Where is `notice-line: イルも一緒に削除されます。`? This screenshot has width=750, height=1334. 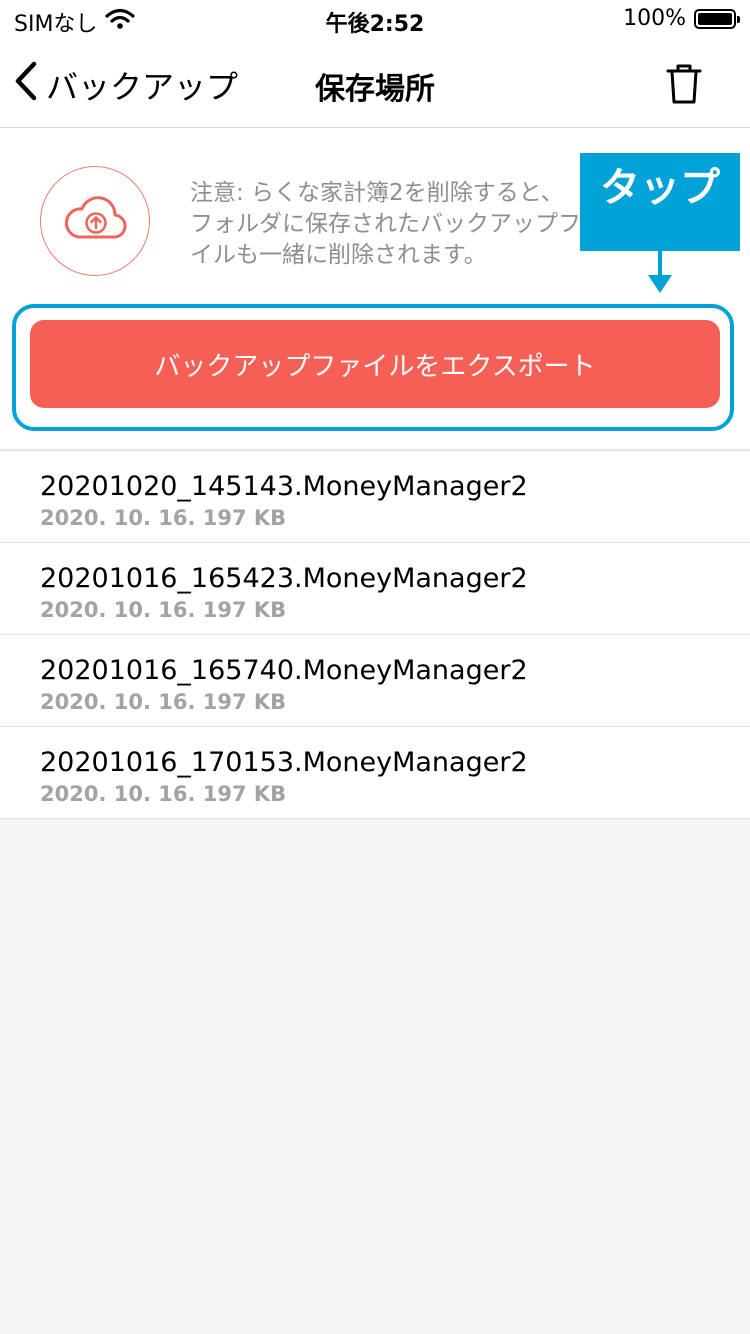
notice-line: イルも一緒に削除されます。 is located at coordinates (338, 255).